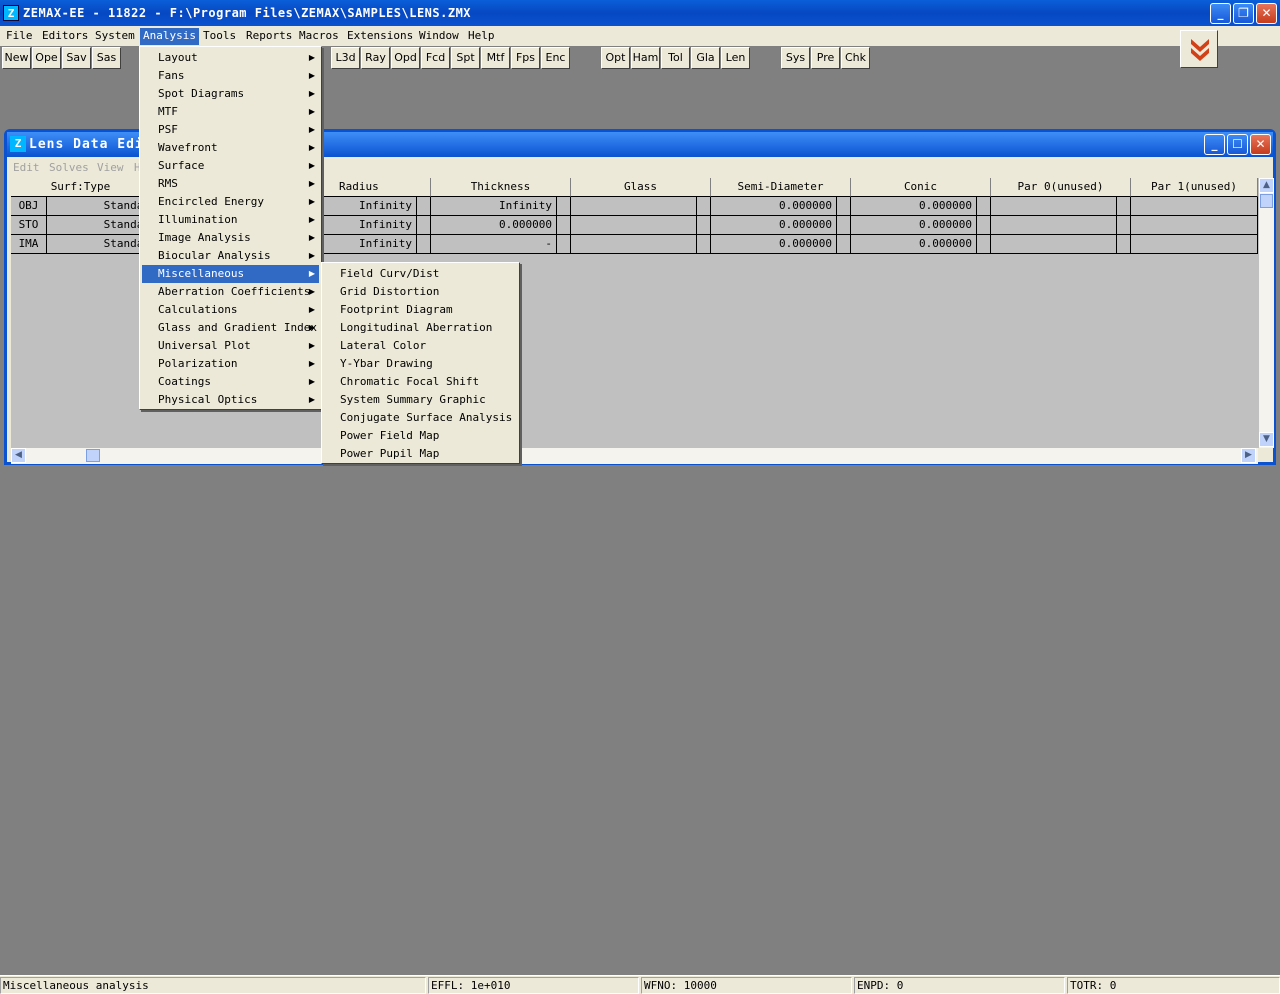  I want to click on menu-item-encircled-energy: Encircled Energy ▶, so click(230, 202).